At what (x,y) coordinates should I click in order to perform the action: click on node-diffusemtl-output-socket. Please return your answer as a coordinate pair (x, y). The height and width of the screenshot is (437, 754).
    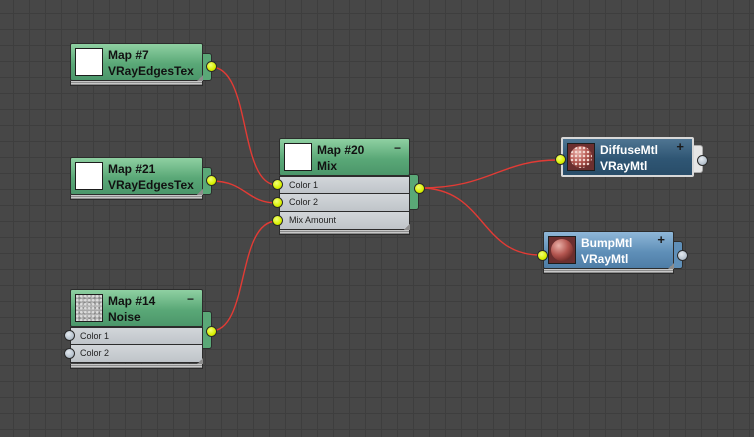
    Looking at the image, I should click on (702, 160).